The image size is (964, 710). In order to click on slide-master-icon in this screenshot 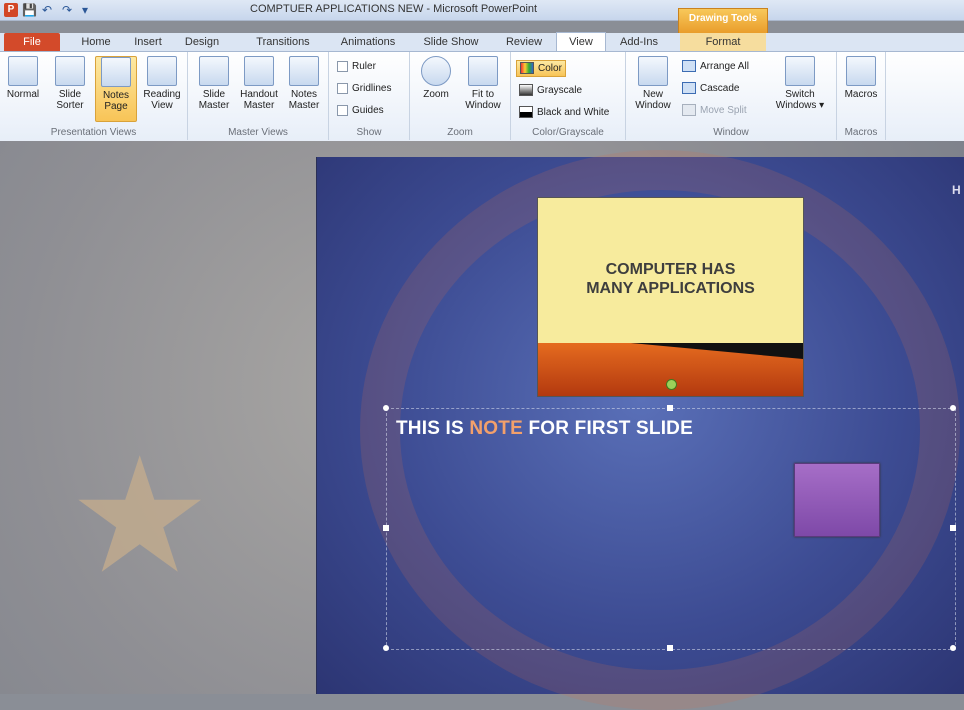, I will do `click(214, 71)`.